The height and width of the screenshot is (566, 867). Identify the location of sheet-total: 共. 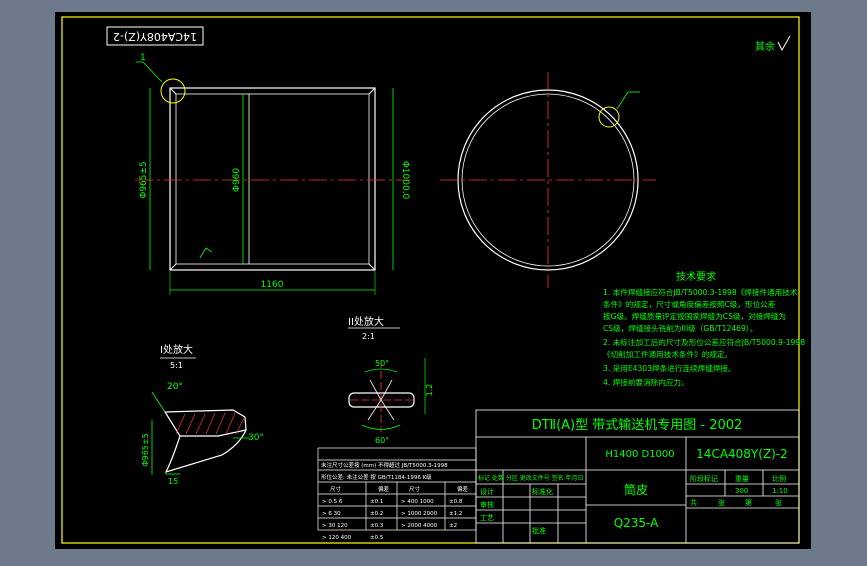
(693, 502).